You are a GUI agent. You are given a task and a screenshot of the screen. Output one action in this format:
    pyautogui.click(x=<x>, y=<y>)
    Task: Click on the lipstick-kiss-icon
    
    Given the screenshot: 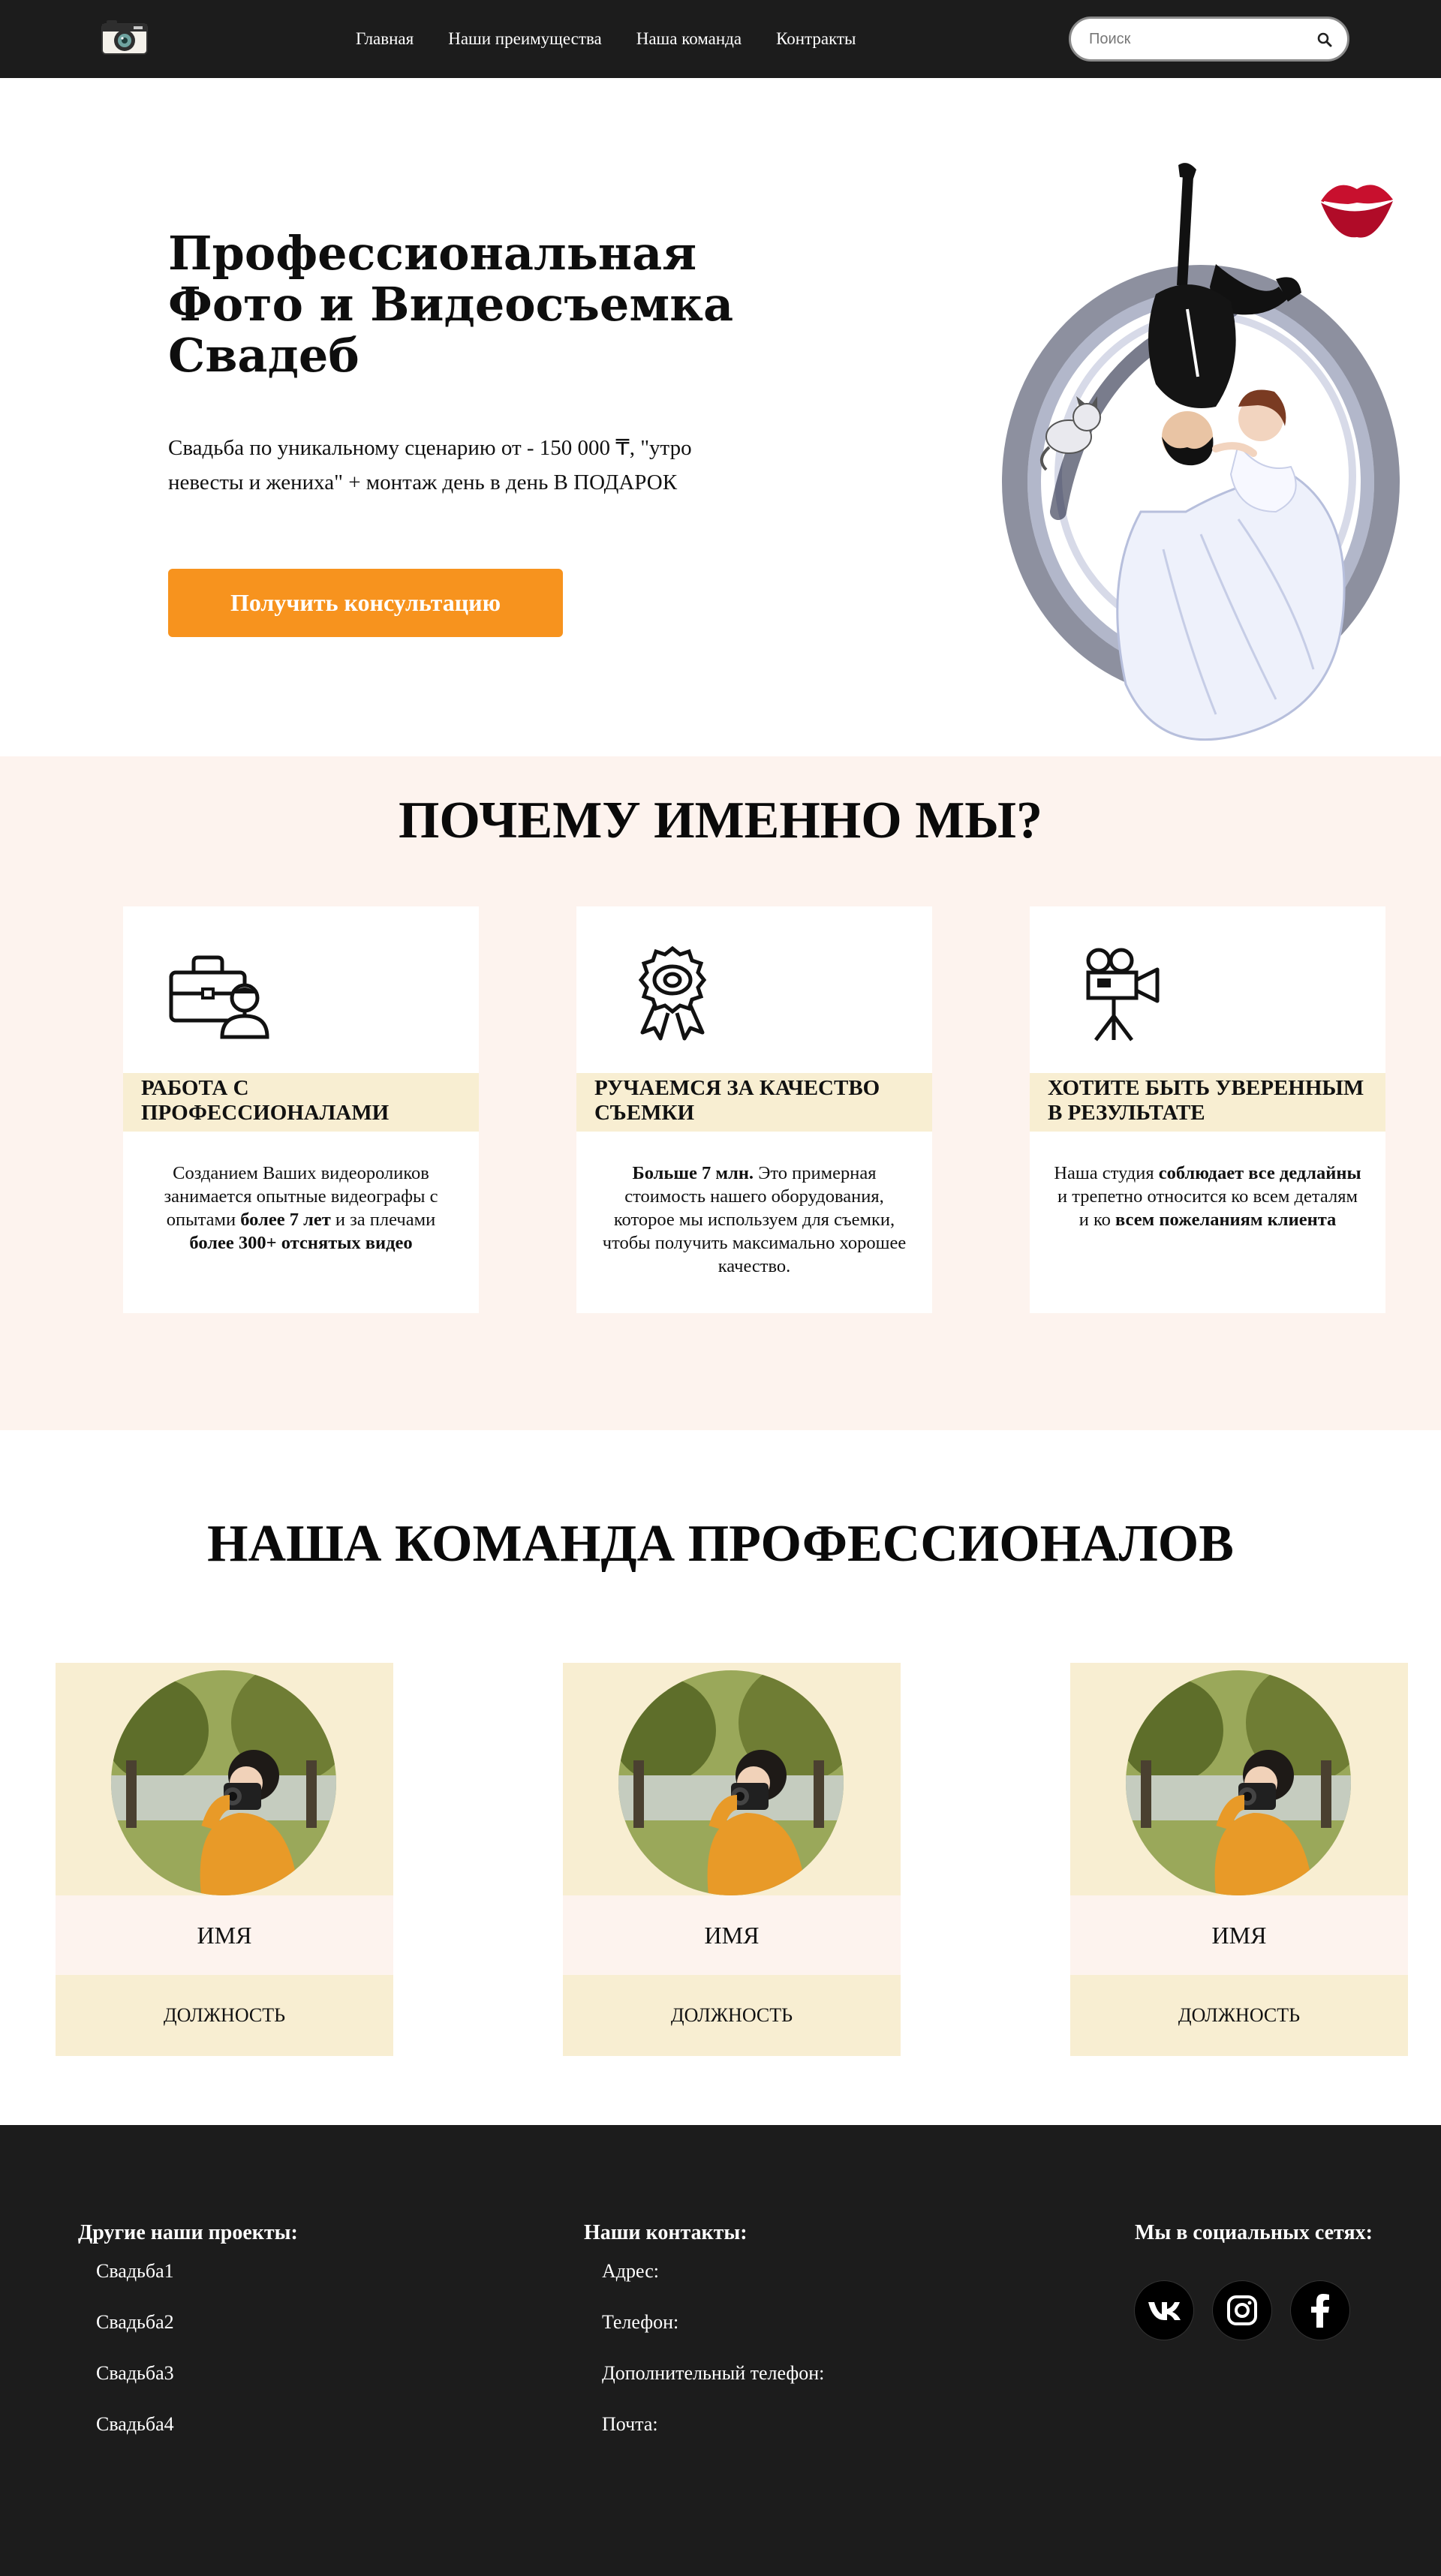 What is the action you would take?
    pyautogui.click(x=1357, y=211)
    